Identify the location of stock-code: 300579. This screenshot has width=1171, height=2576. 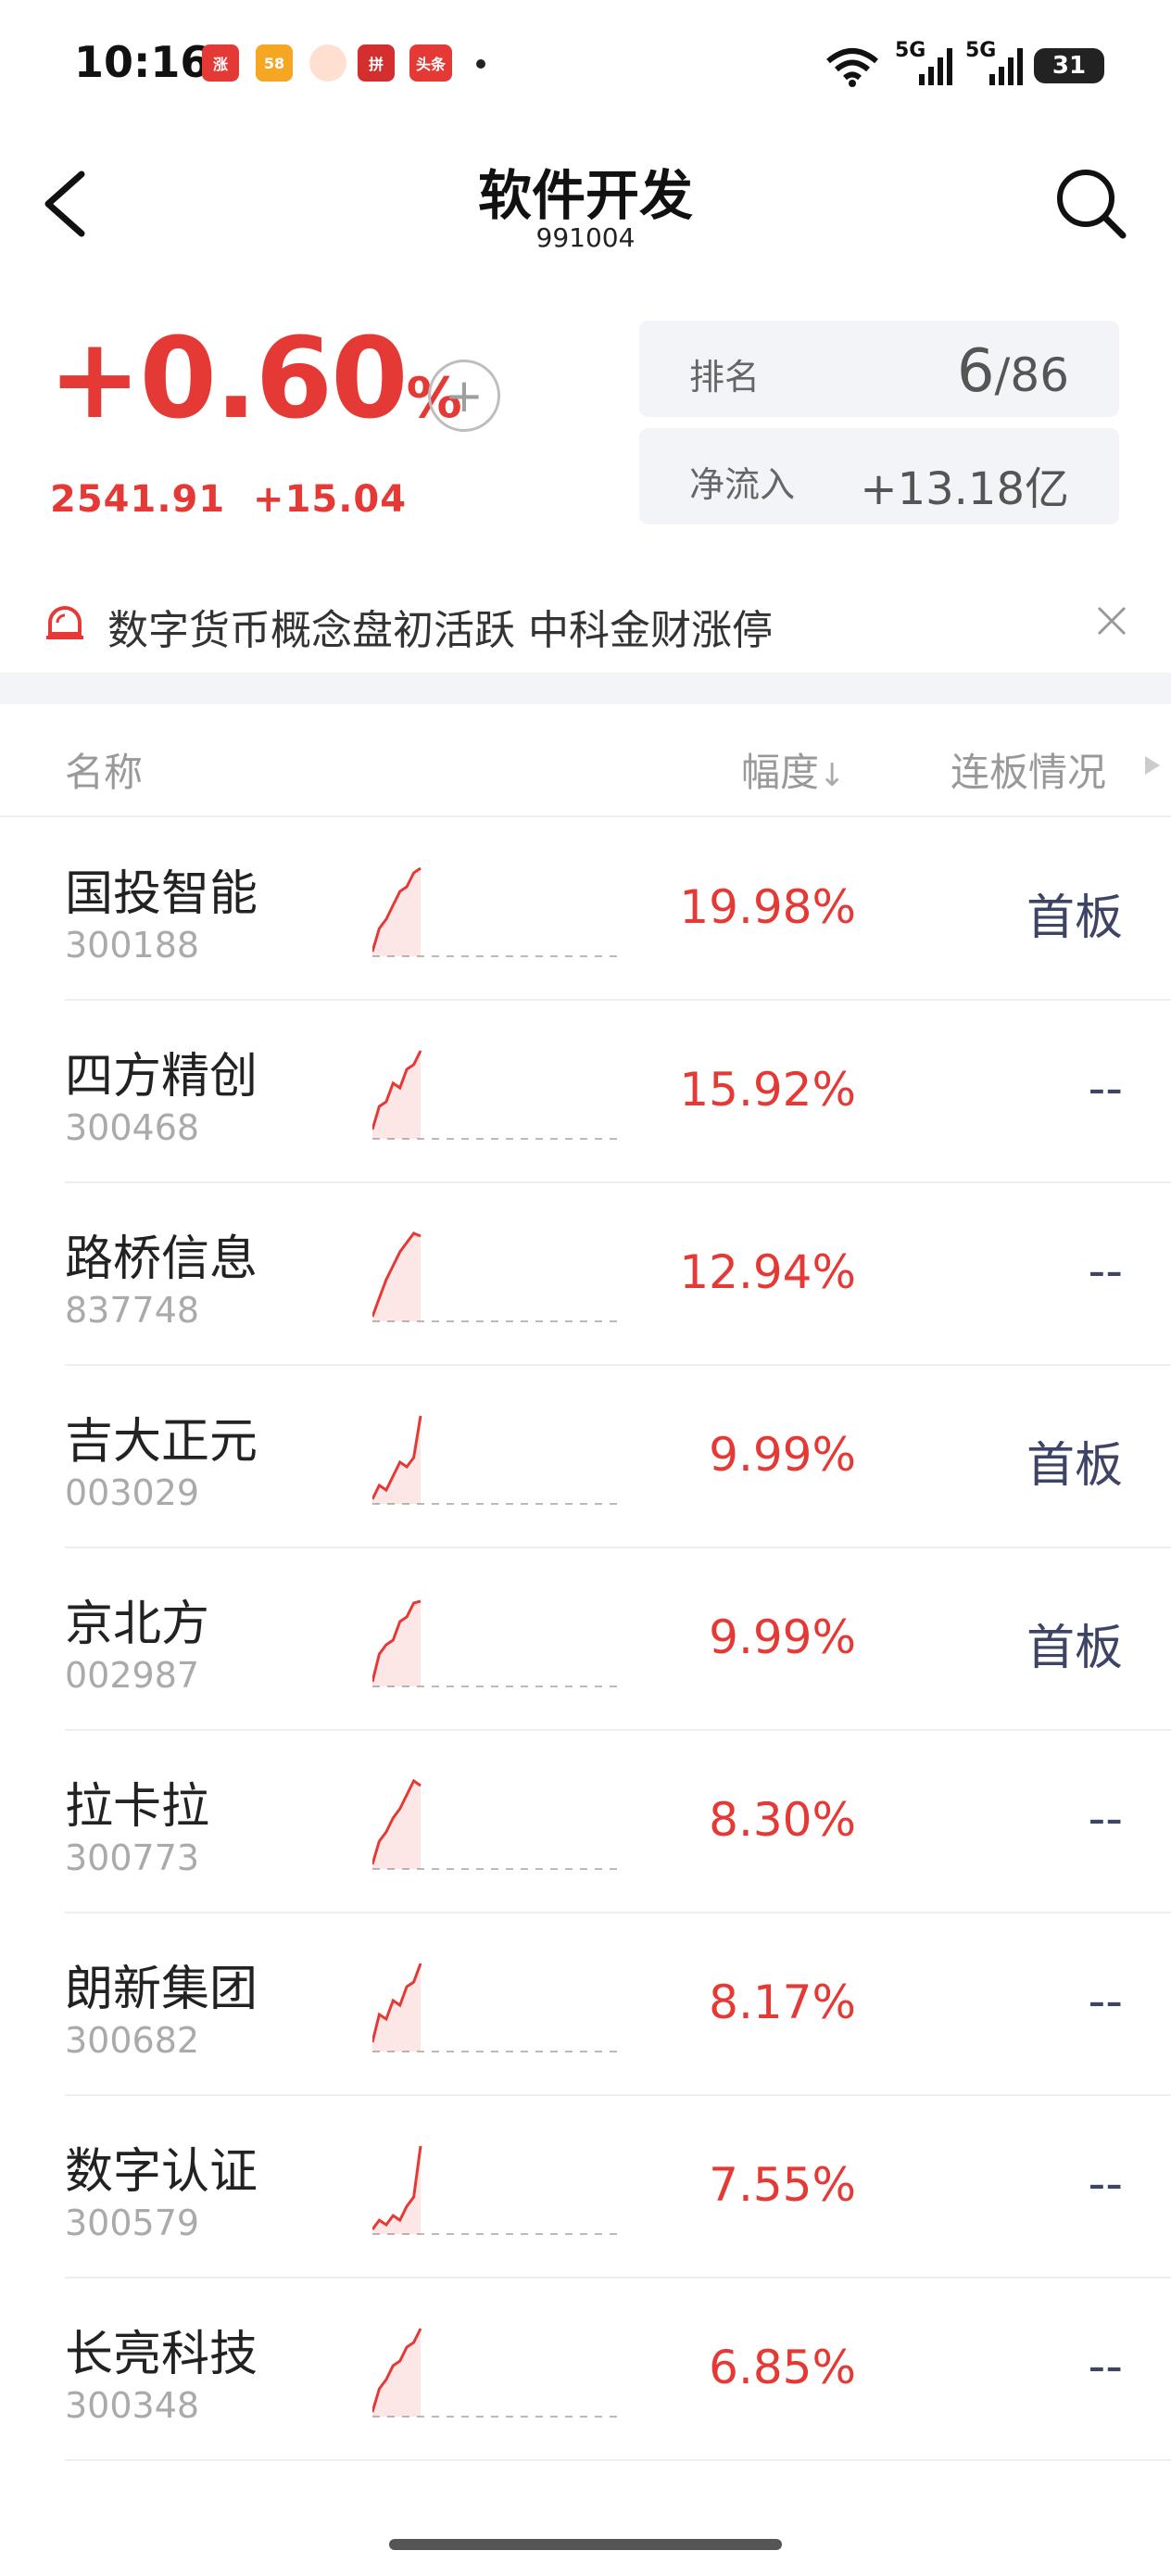
(133, 2223).